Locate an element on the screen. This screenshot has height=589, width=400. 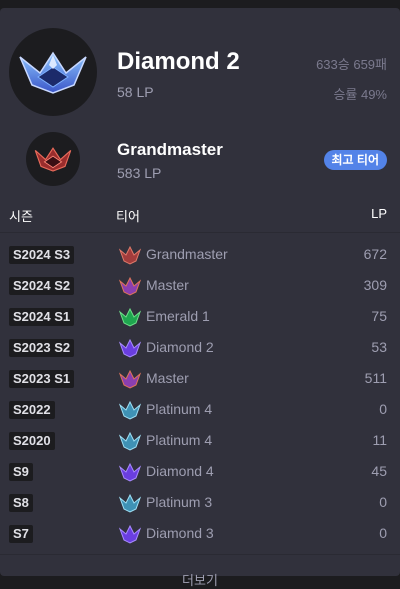
top-strip is located at coordinates (200, 4).